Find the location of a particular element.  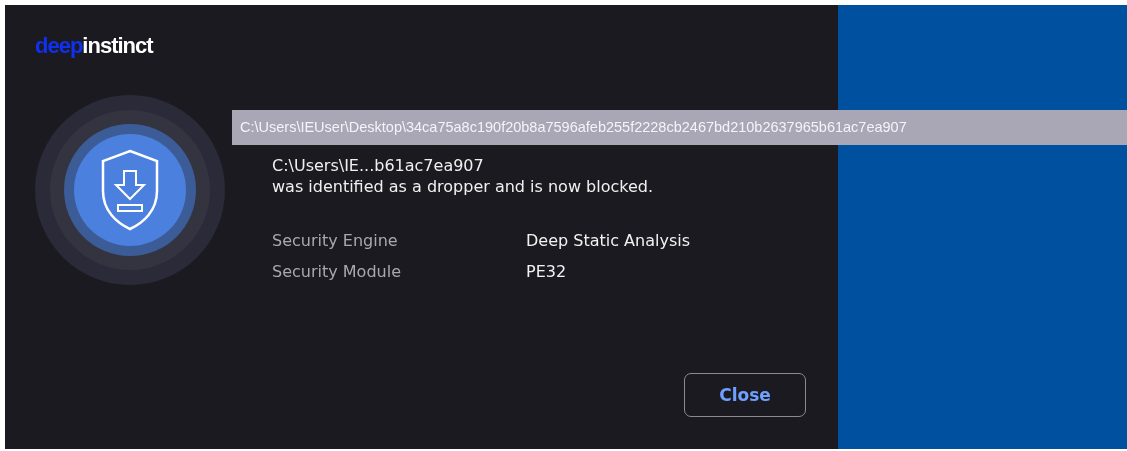

detail-value: Deep Static Analysis is located at coordinates (608, 240).